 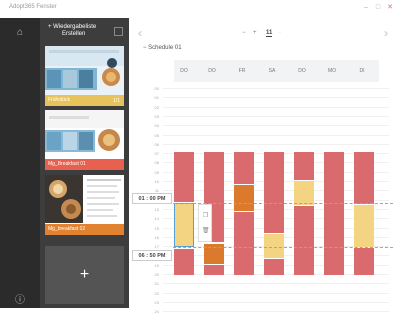 I want to click on days-header: DO DO FR SA DO MO DI, so click(x=276, y=71).